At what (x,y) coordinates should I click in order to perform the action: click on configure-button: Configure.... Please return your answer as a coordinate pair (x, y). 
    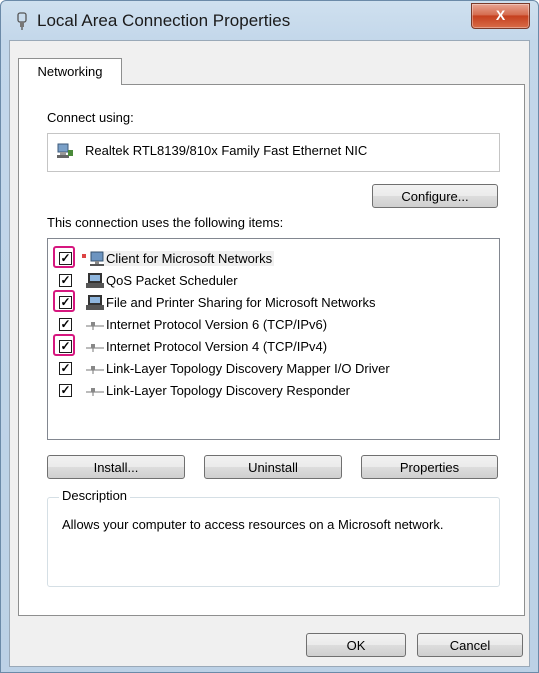
    Looking at the image, I should click on (435, 196).